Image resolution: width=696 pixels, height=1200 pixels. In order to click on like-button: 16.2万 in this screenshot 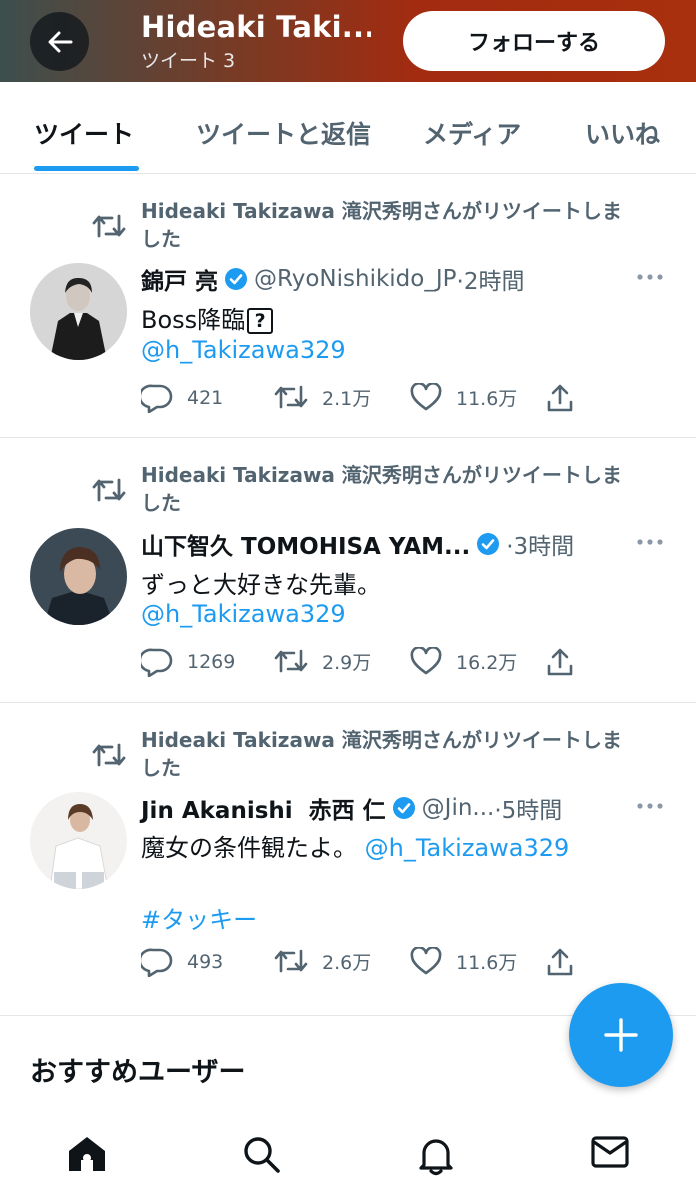, I will do `click(463, 661)`.